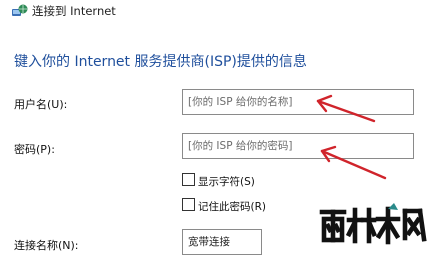  I want to click on remember-password-label: 记住此密码(R), so click(232, 207).